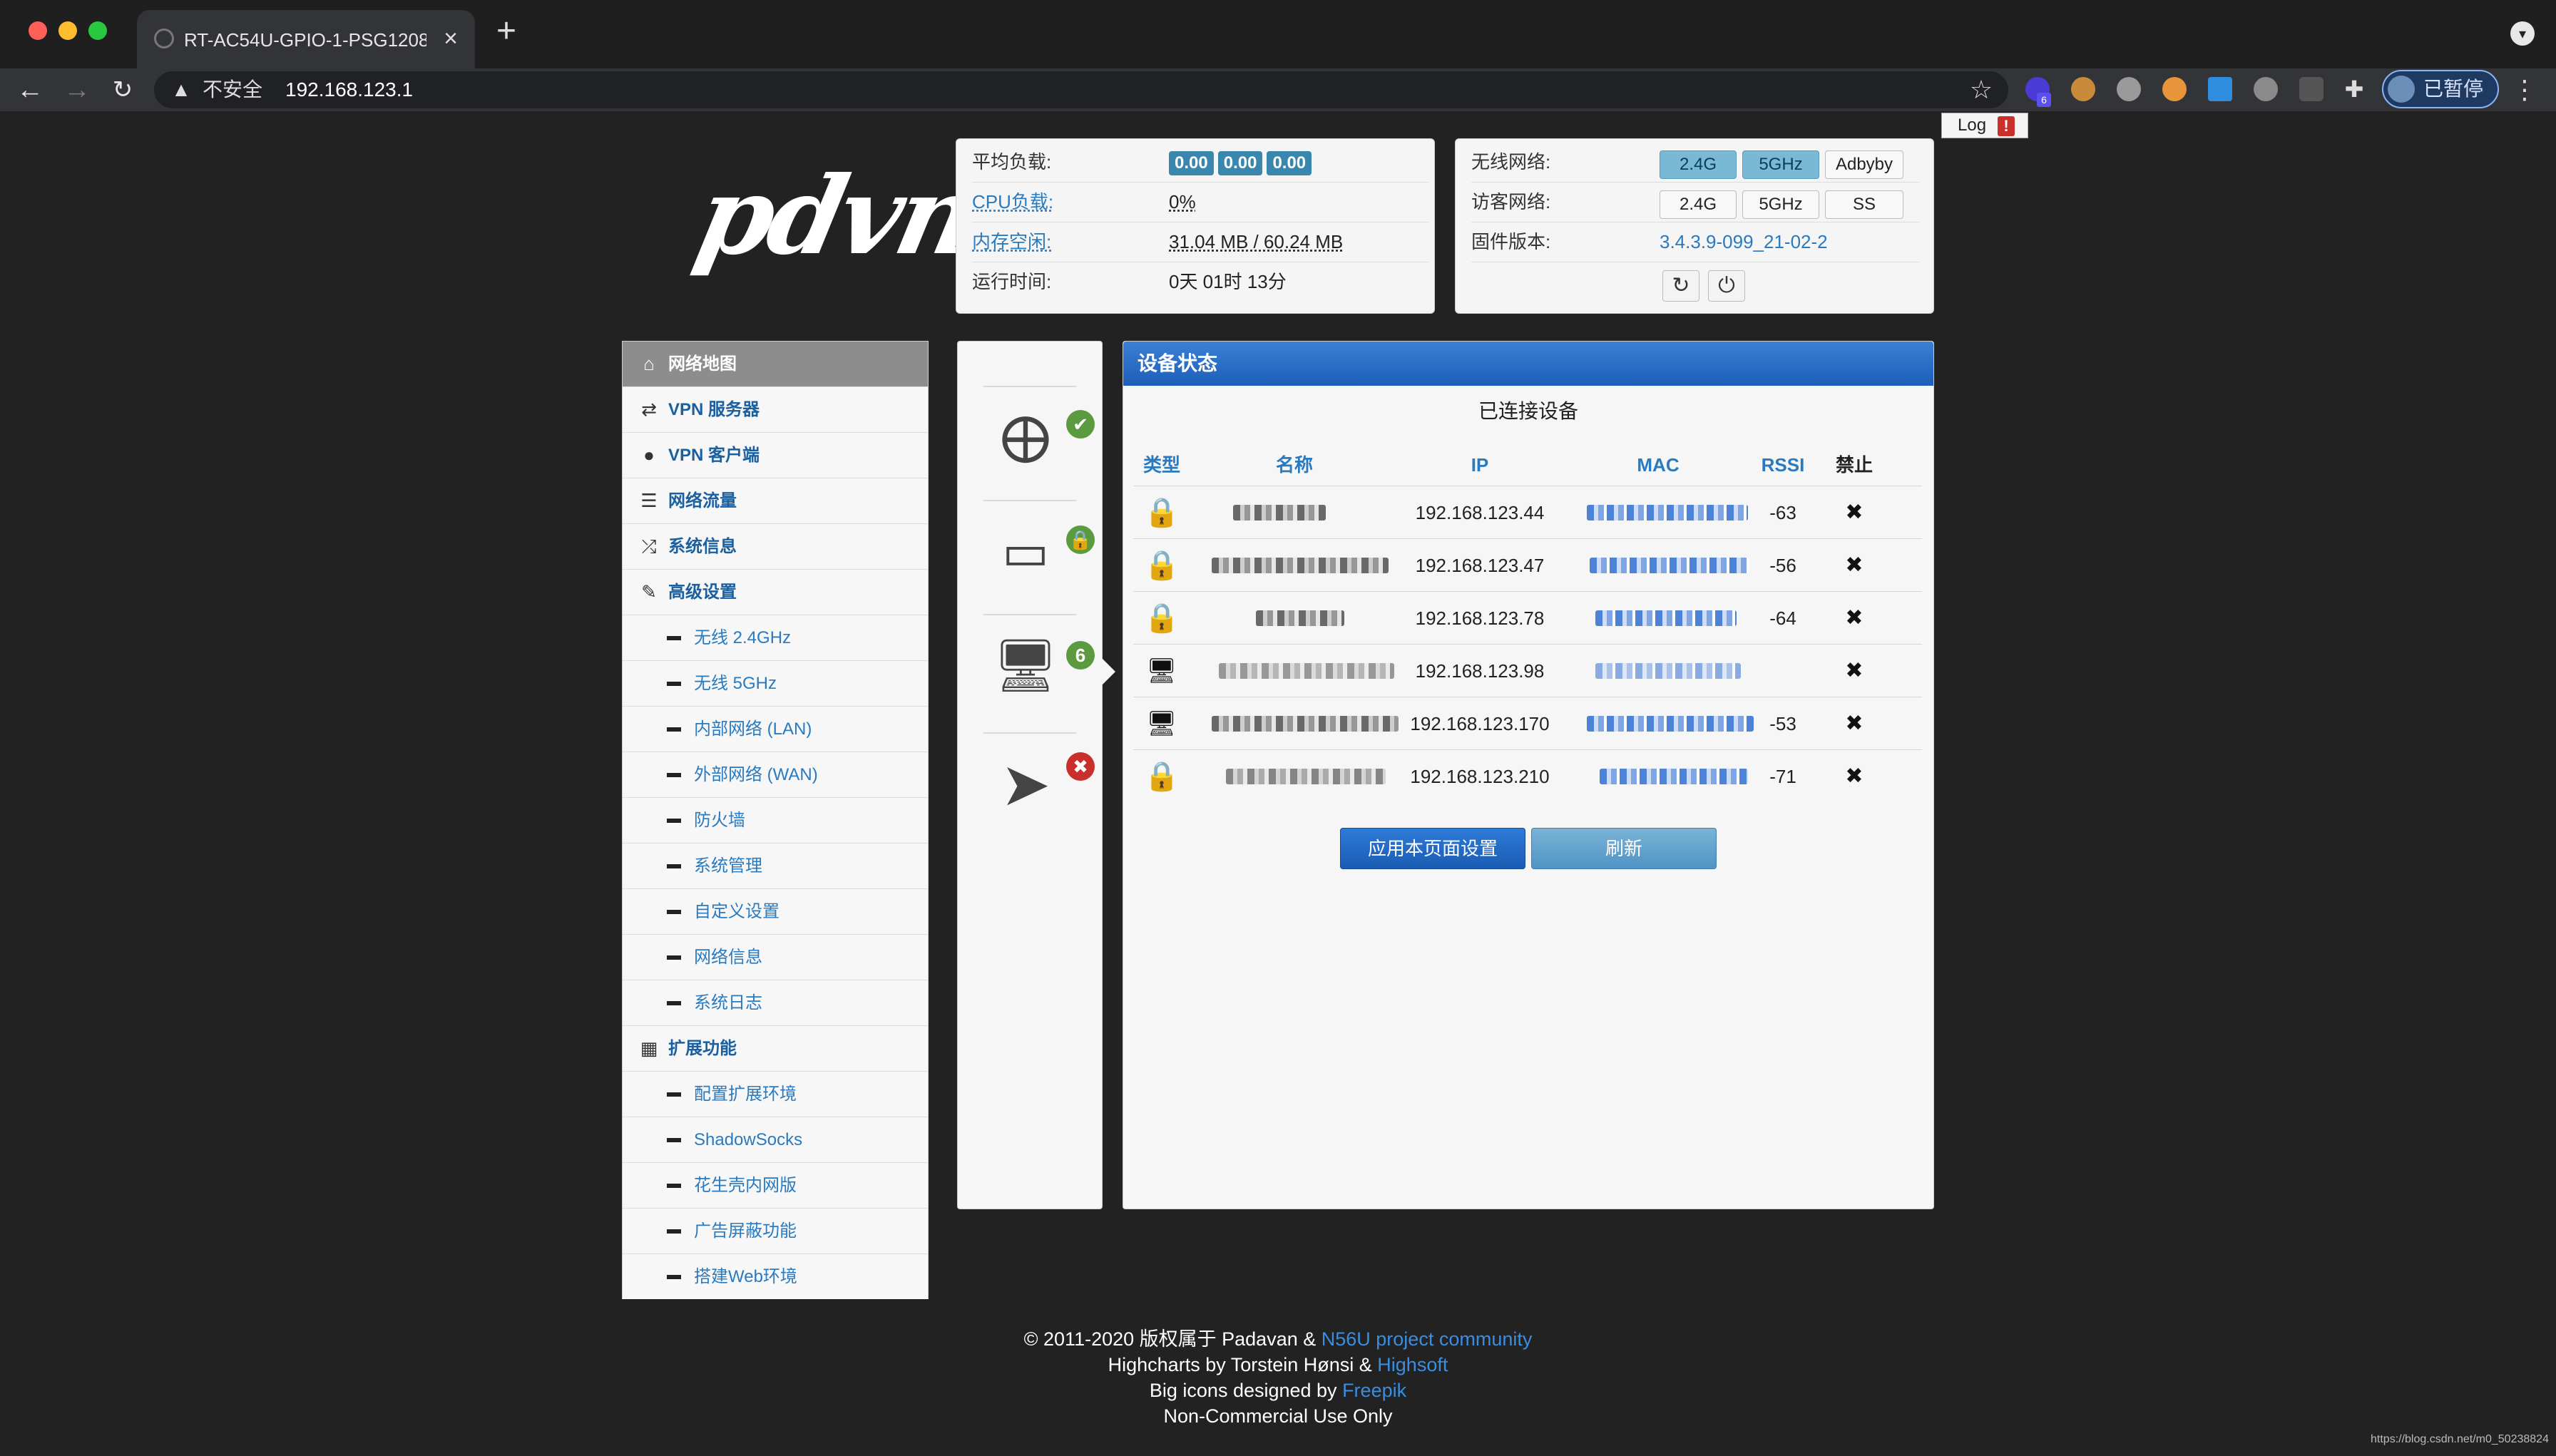  What do you see at coordinates (306, 39) in the screenshot?
I see `browser-tab: RT-AC54U-GPIO-1-PSG1208- ×` at bounding box center [306, 39].